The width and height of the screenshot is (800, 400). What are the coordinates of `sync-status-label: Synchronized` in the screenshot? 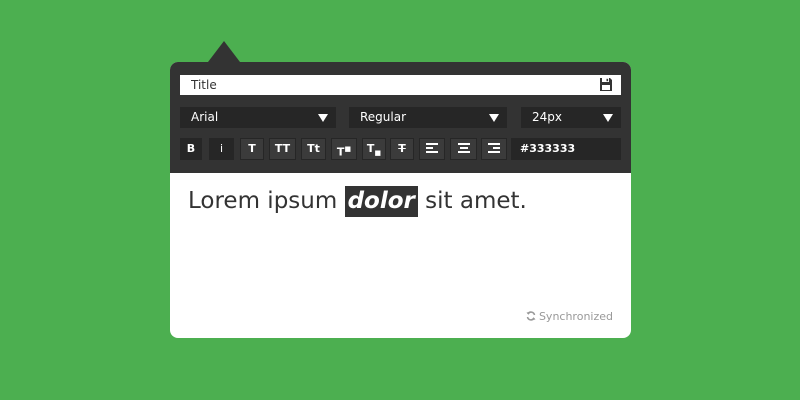 It's located at (575, 316).